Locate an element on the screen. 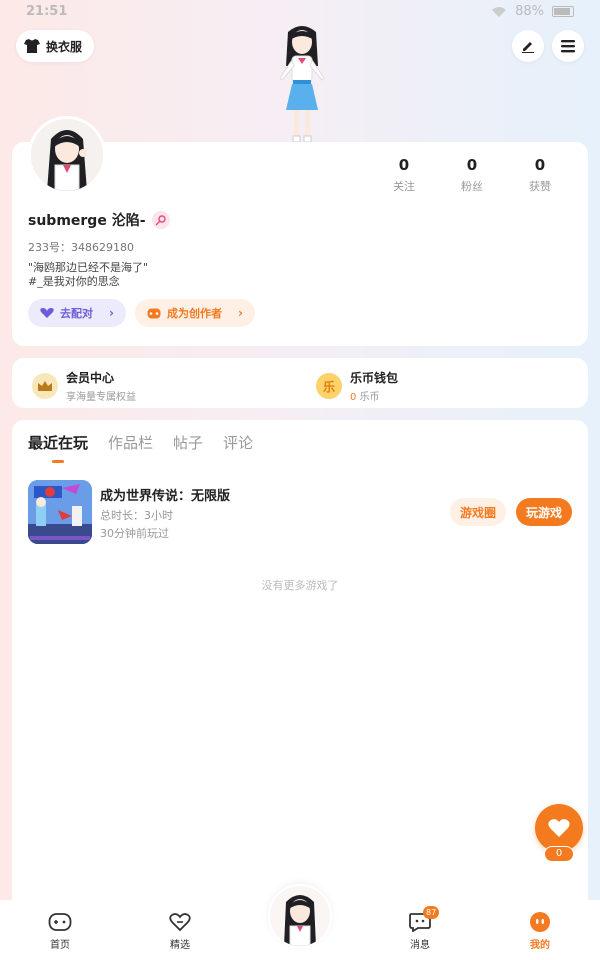 This screenshot has width=600, height=960. heart-icon is located at coordinates (559, 828).